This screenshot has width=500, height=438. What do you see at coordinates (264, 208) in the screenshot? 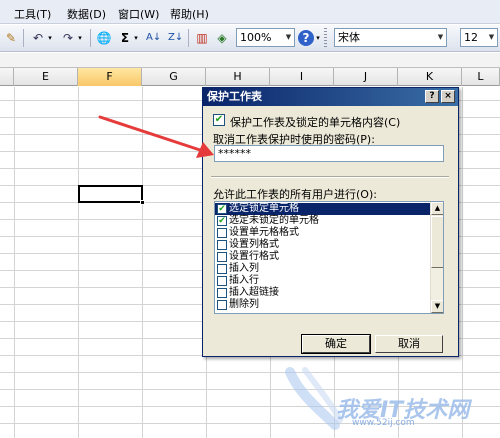
I see `permission-label: 选定锁定单元格` at bounding box center [264, 208].